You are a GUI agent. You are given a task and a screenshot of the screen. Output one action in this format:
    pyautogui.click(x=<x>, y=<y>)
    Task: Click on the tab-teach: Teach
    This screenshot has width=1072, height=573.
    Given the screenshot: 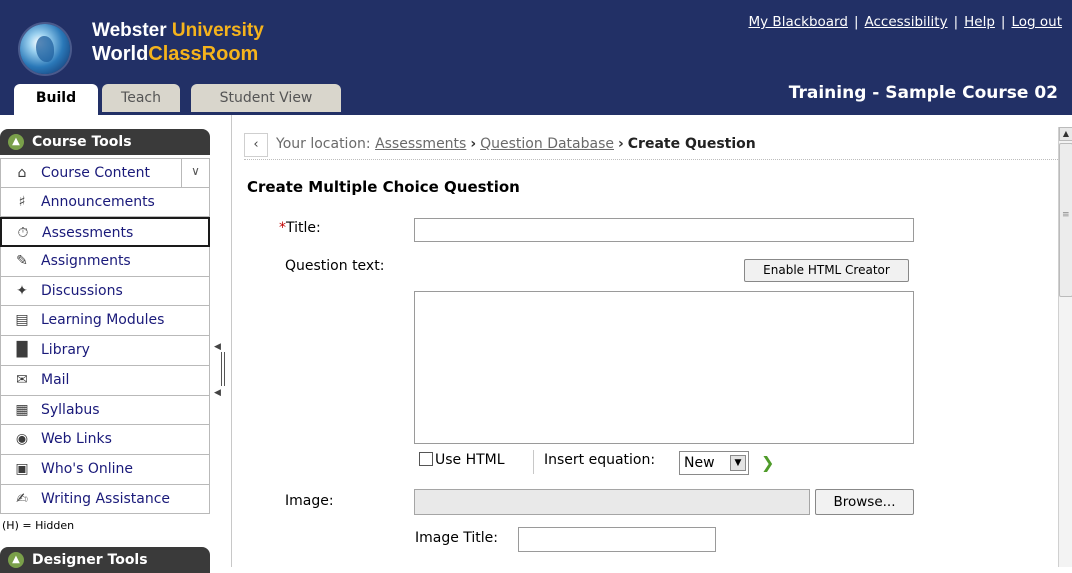 What is the action you would take?
    pyautogui.click(x=141, y=98)
    